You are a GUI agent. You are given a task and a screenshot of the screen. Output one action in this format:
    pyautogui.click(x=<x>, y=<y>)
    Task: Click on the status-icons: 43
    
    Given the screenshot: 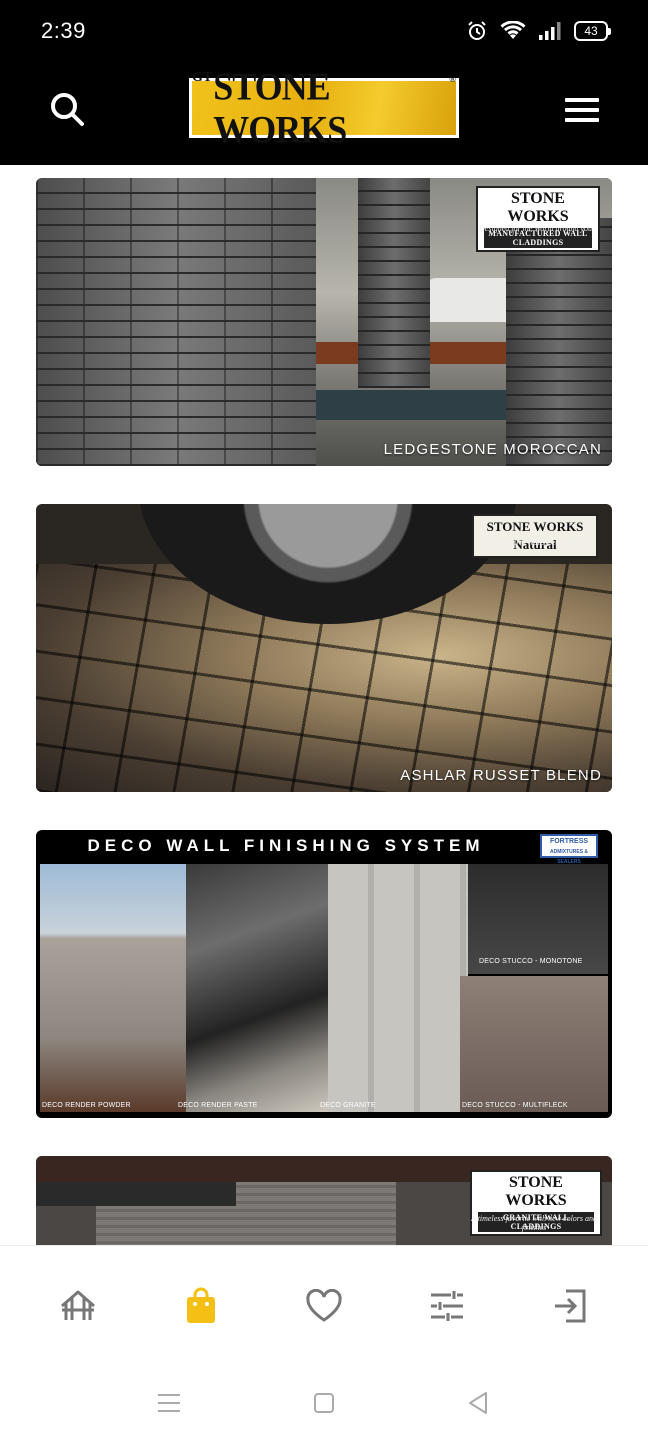 What is the action you would take?
    pyautogui.click(x=538, y=31)
    